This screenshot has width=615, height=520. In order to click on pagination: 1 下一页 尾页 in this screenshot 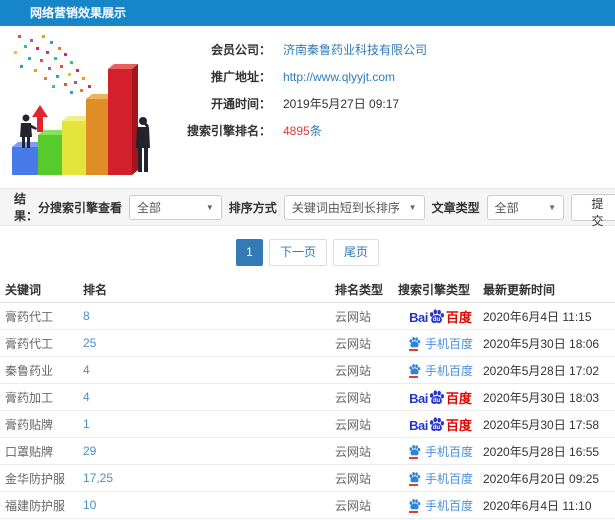, I will do `click(307, 249)`.